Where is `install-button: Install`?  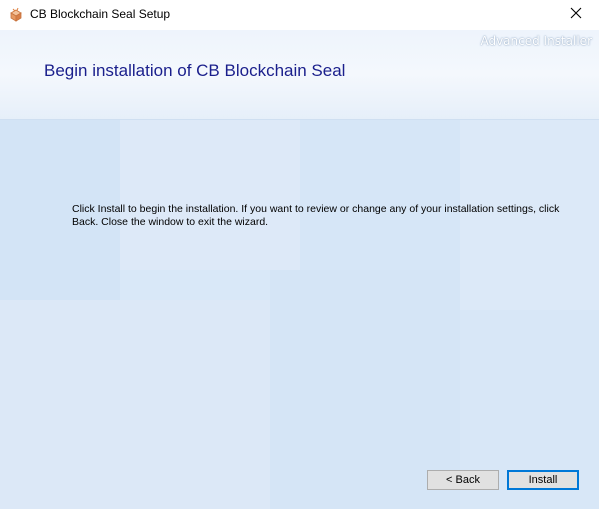
install-button: Install is located at coordinates (543, 480).